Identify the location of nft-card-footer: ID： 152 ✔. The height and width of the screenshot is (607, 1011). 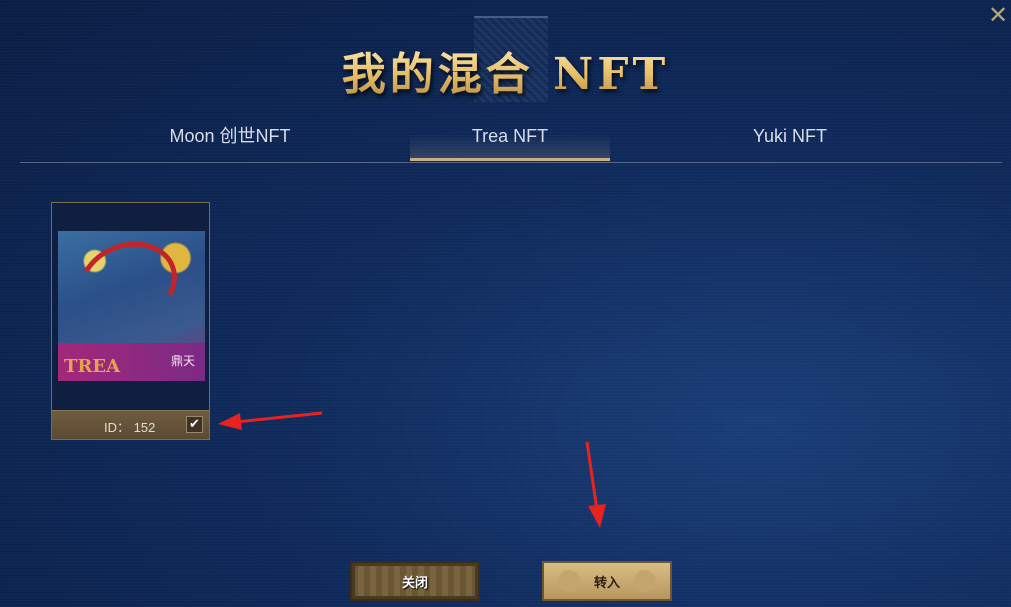
(130, 424).